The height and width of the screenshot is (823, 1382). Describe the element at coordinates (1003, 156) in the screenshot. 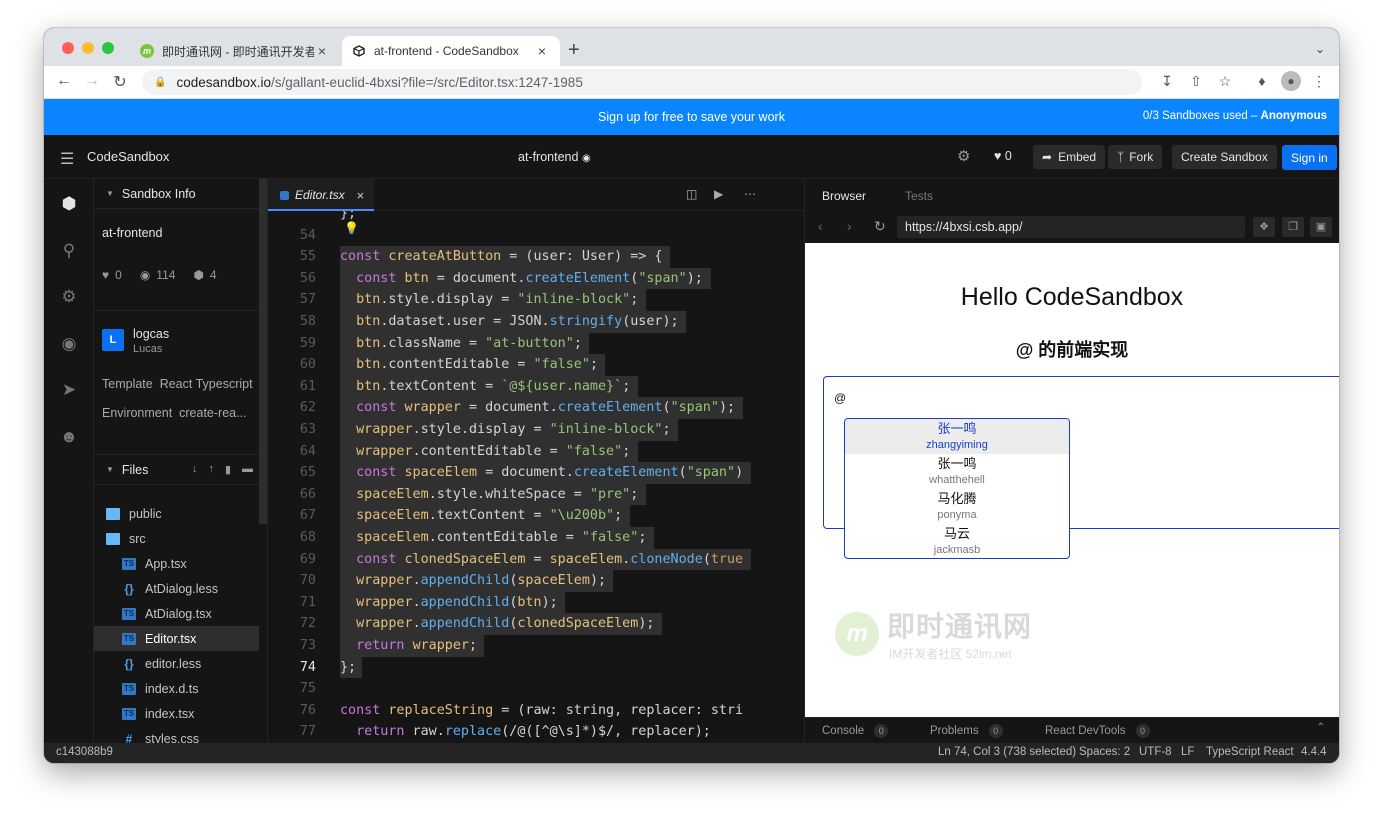

I see `like-button: ♥ 0` at that location.